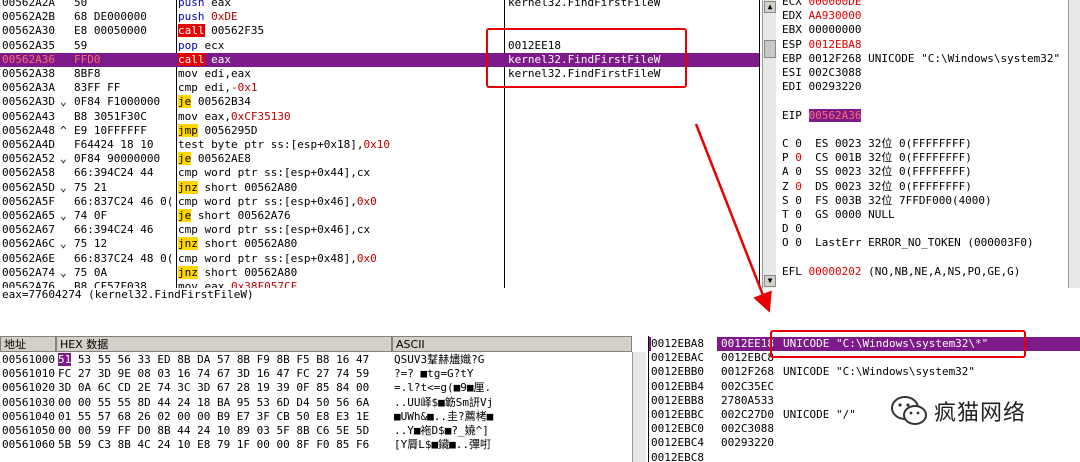 The image size is (1080, 462). I want to click on disassembly-row: 00562A74 ⌄ 75 0A jnz short 00562A80, so click(379, 272).